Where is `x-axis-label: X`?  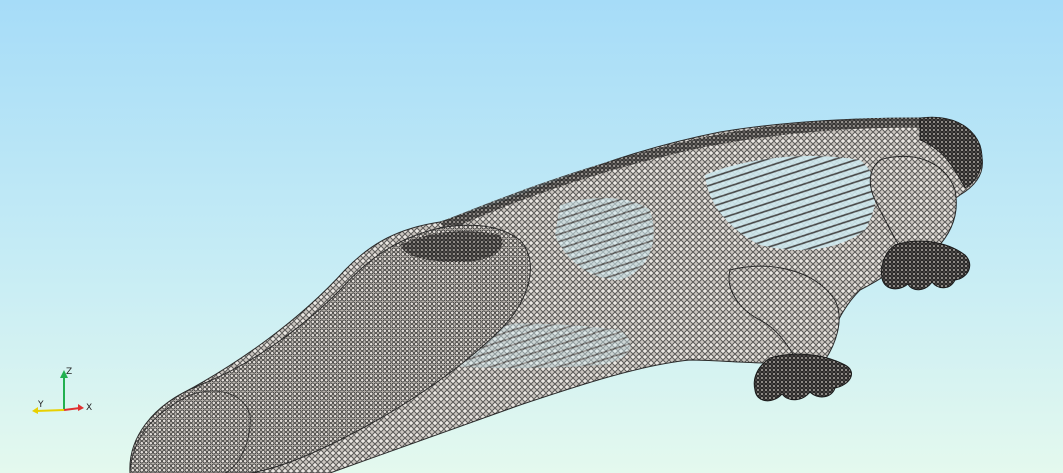 x-axis-label: X is located at coordinates (89, 408).